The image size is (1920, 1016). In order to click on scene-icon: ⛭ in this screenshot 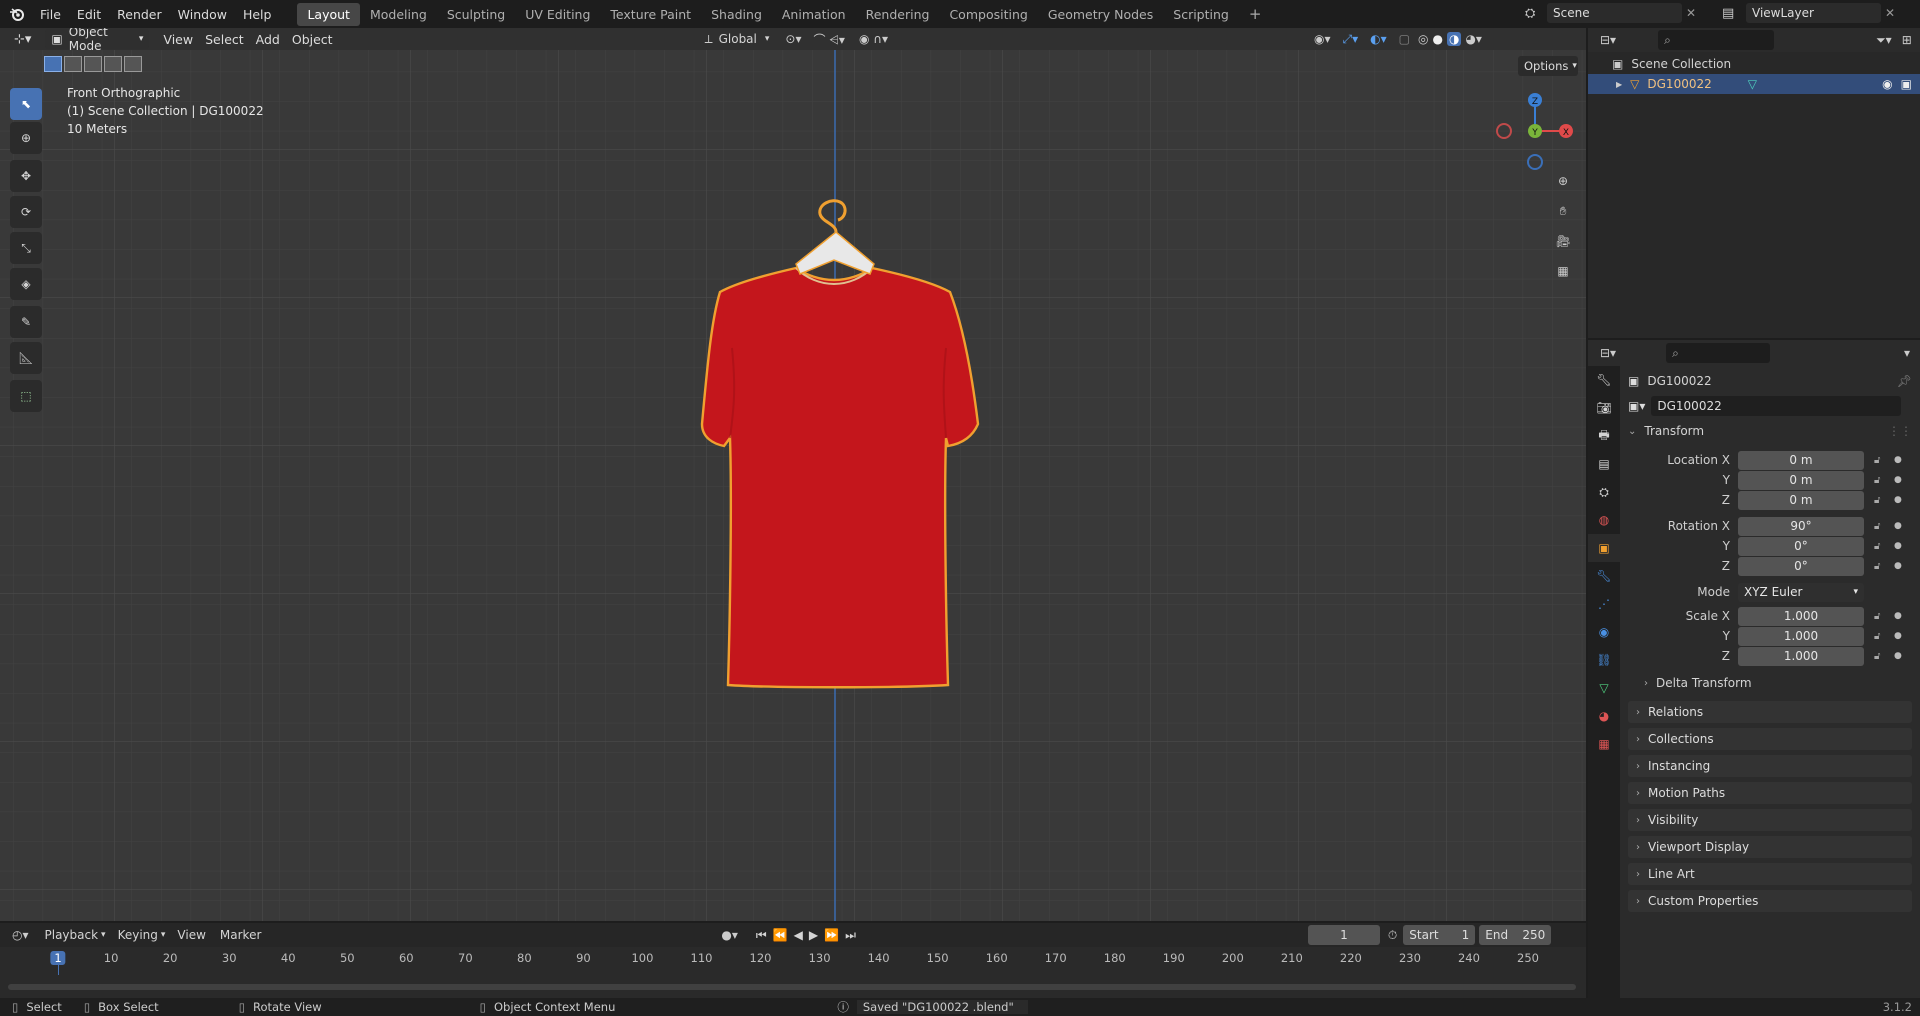, I will do `click(1536, 13)`.